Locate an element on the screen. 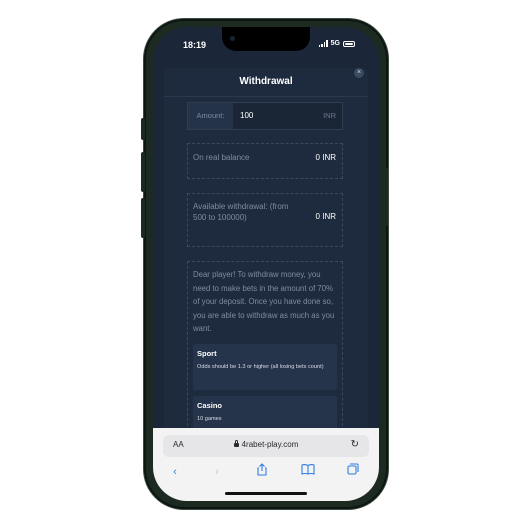 This screenshot has width=530, height=530. real-balance-label: On real balance is located at coordinates (221, 157).